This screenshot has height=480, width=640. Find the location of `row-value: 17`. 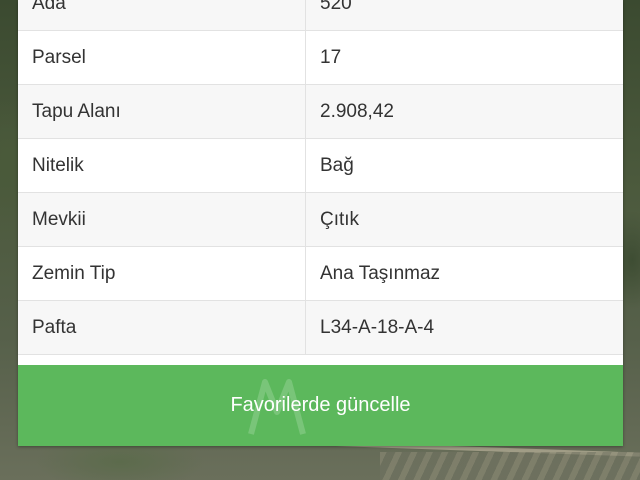

row-value: 17 is located at coordinates (331, 57).